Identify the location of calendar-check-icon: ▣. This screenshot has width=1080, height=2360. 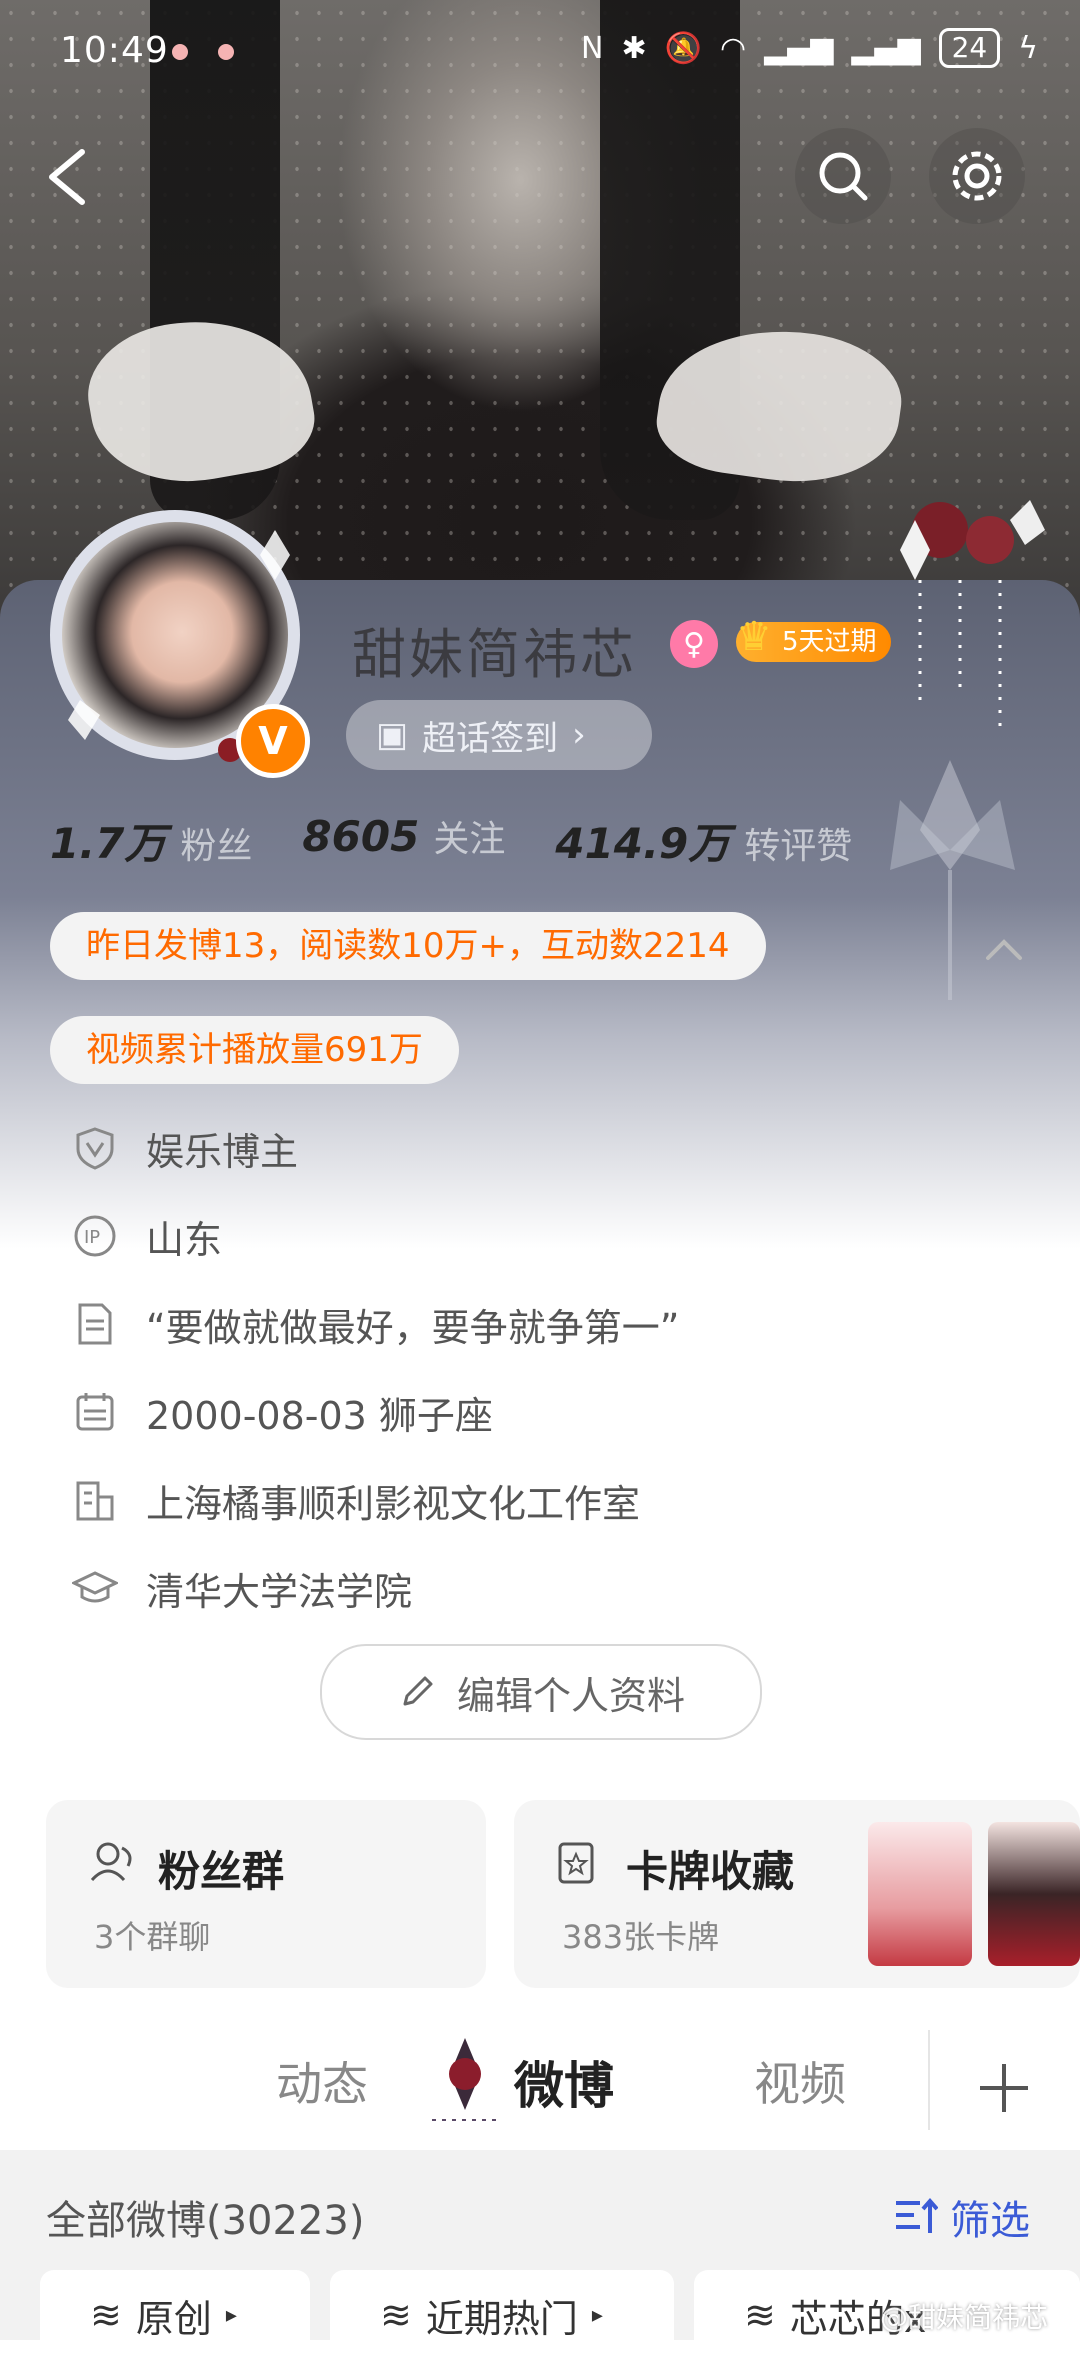
(392, 735).